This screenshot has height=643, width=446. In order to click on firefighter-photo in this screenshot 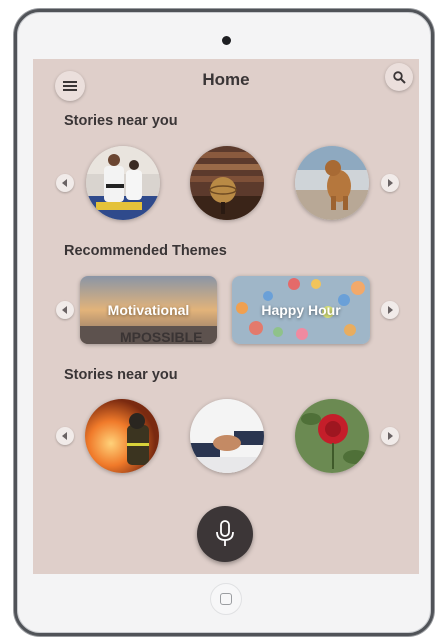, I will do `click(122, 436)`.